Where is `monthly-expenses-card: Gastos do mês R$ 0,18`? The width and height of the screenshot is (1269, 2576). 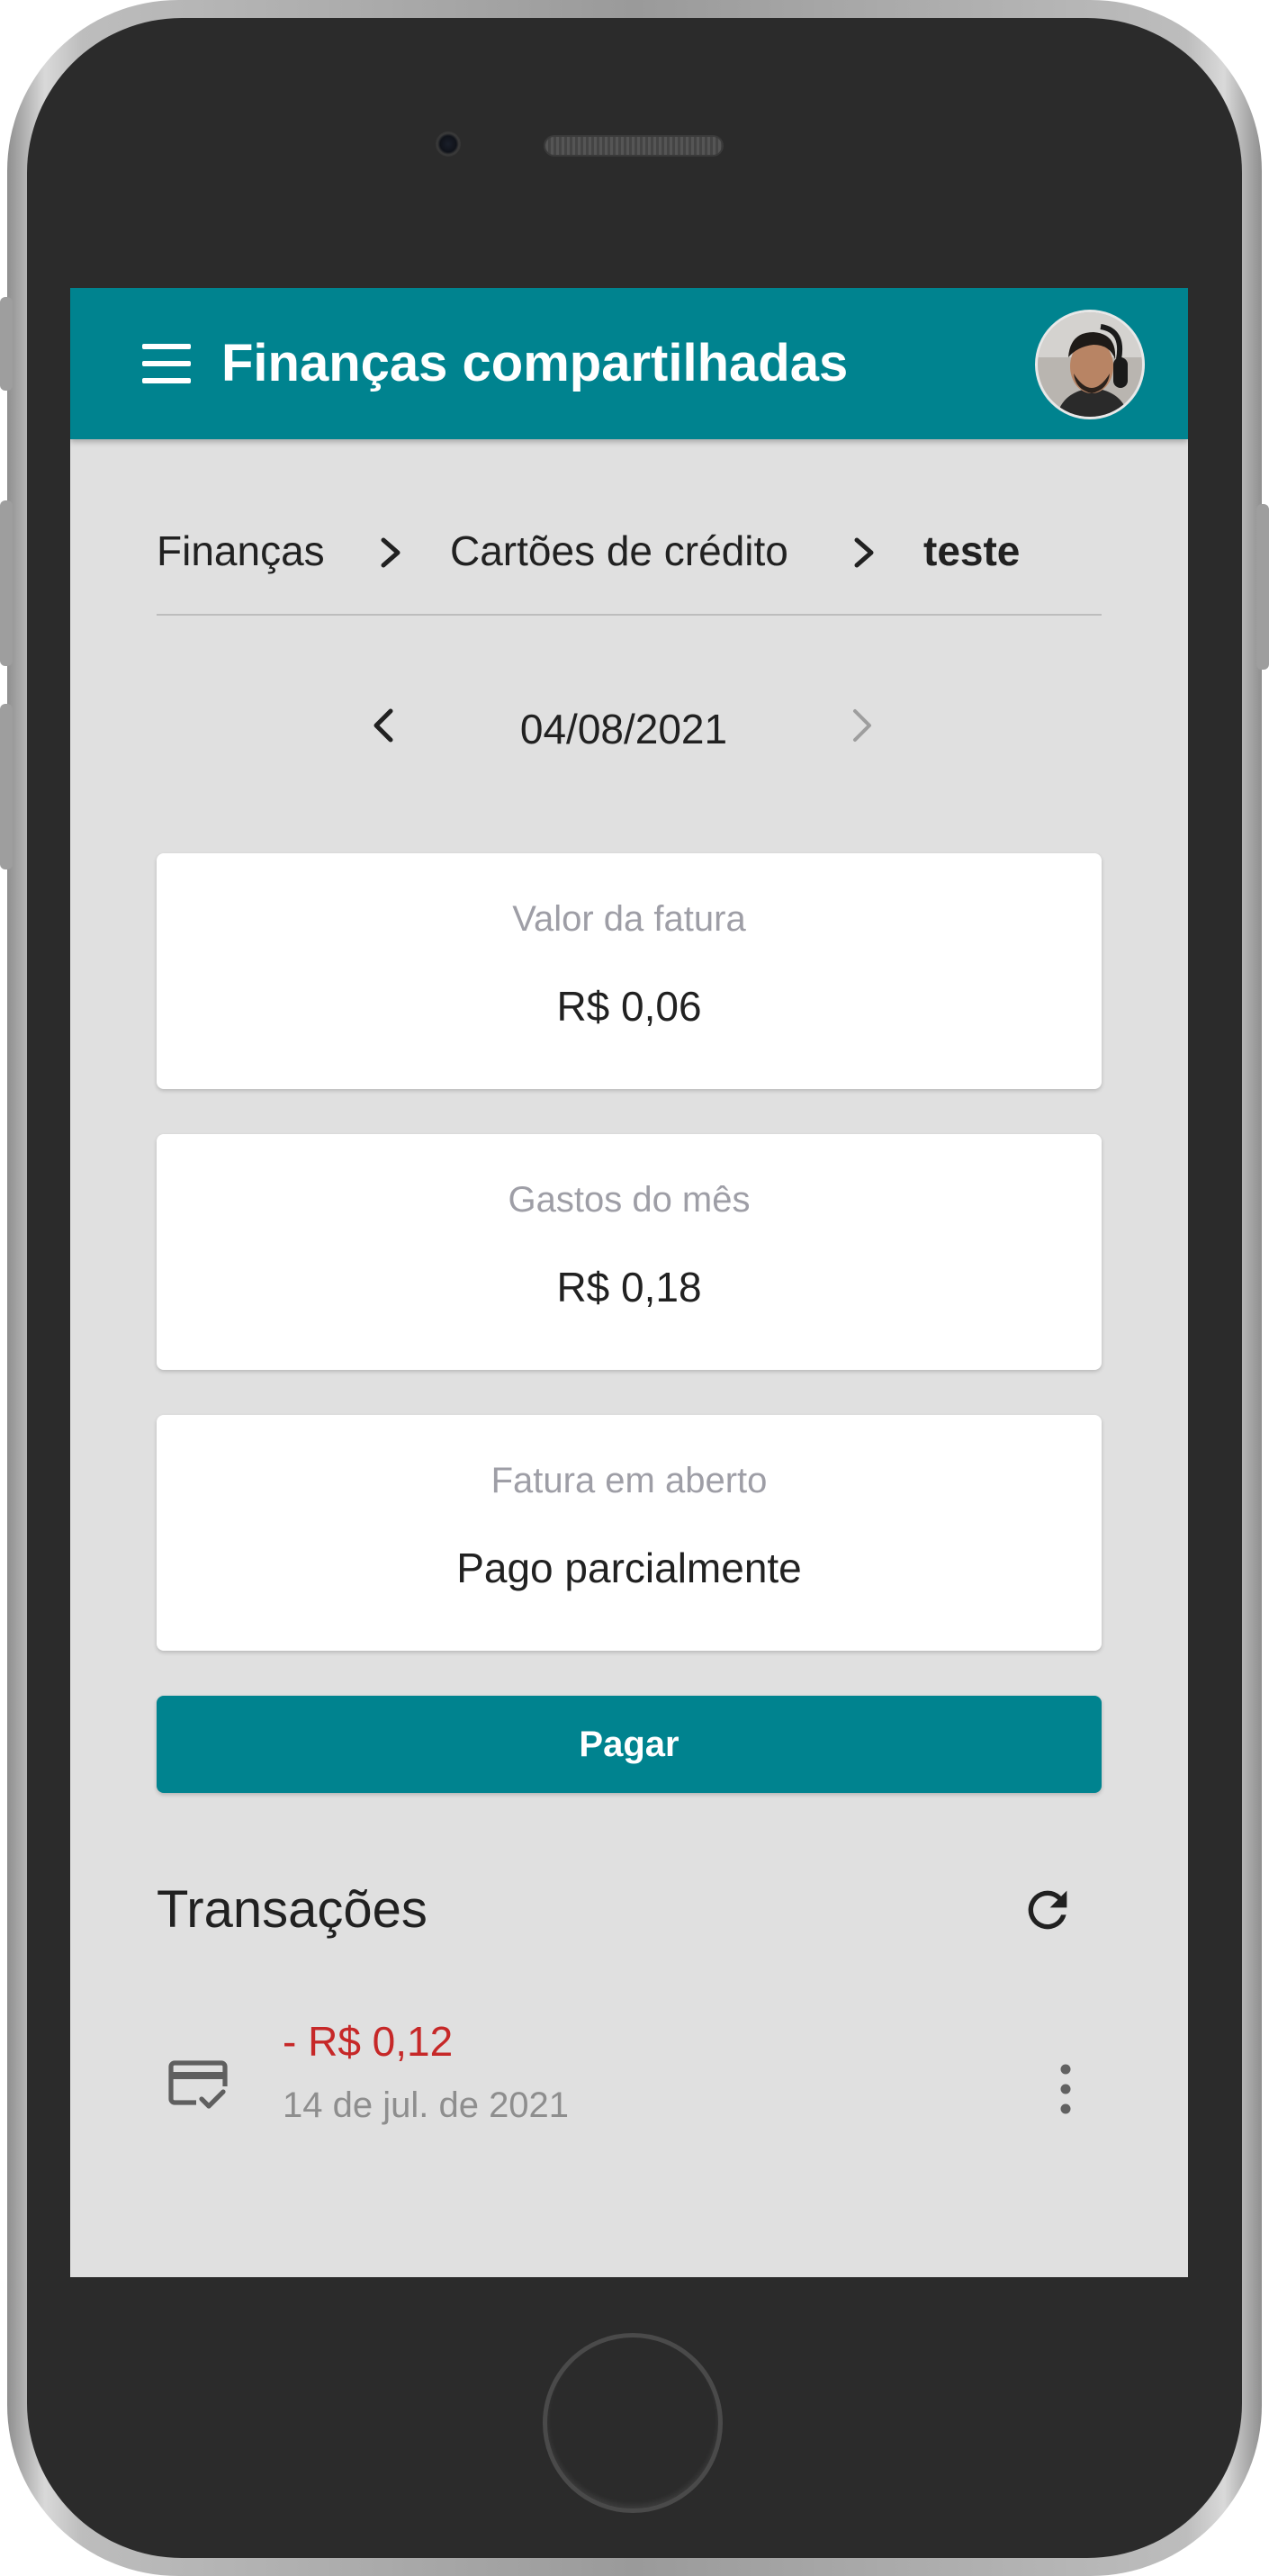
monthly-expenses-card: Gastos do mês R$ 0,18 is located at coordinates (629, 1252).